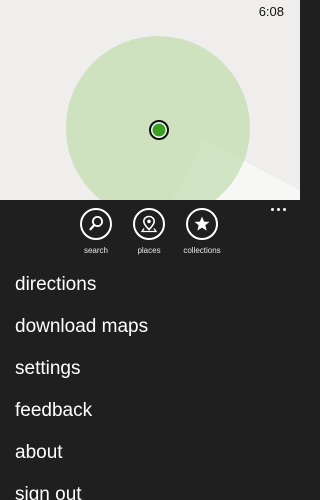 The height and width of the screenshot is (500, 320). Describe the element at coordinates (150, 369) in the screenshot. I see `menu-item-settings: settings` at that location.